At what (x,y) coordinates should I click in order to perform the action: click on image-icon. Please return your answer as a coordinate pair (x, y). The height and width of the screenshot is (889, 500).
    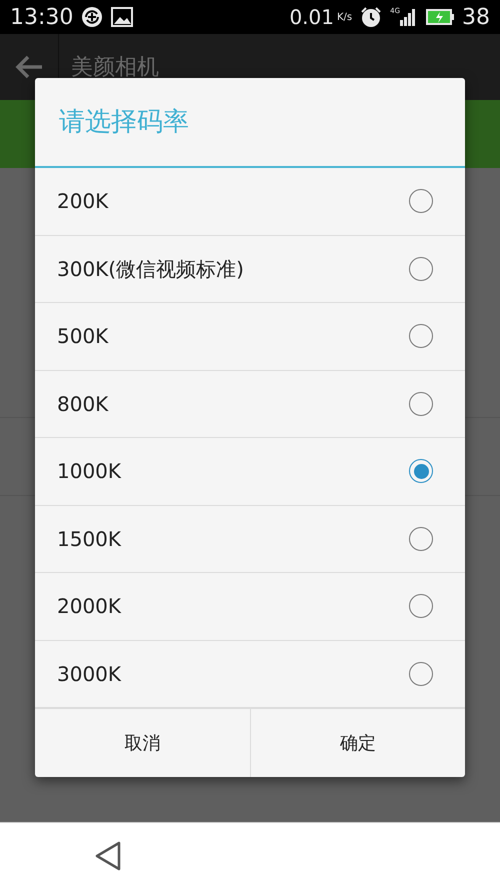
    Looking at the image, I should click on (122, 17).